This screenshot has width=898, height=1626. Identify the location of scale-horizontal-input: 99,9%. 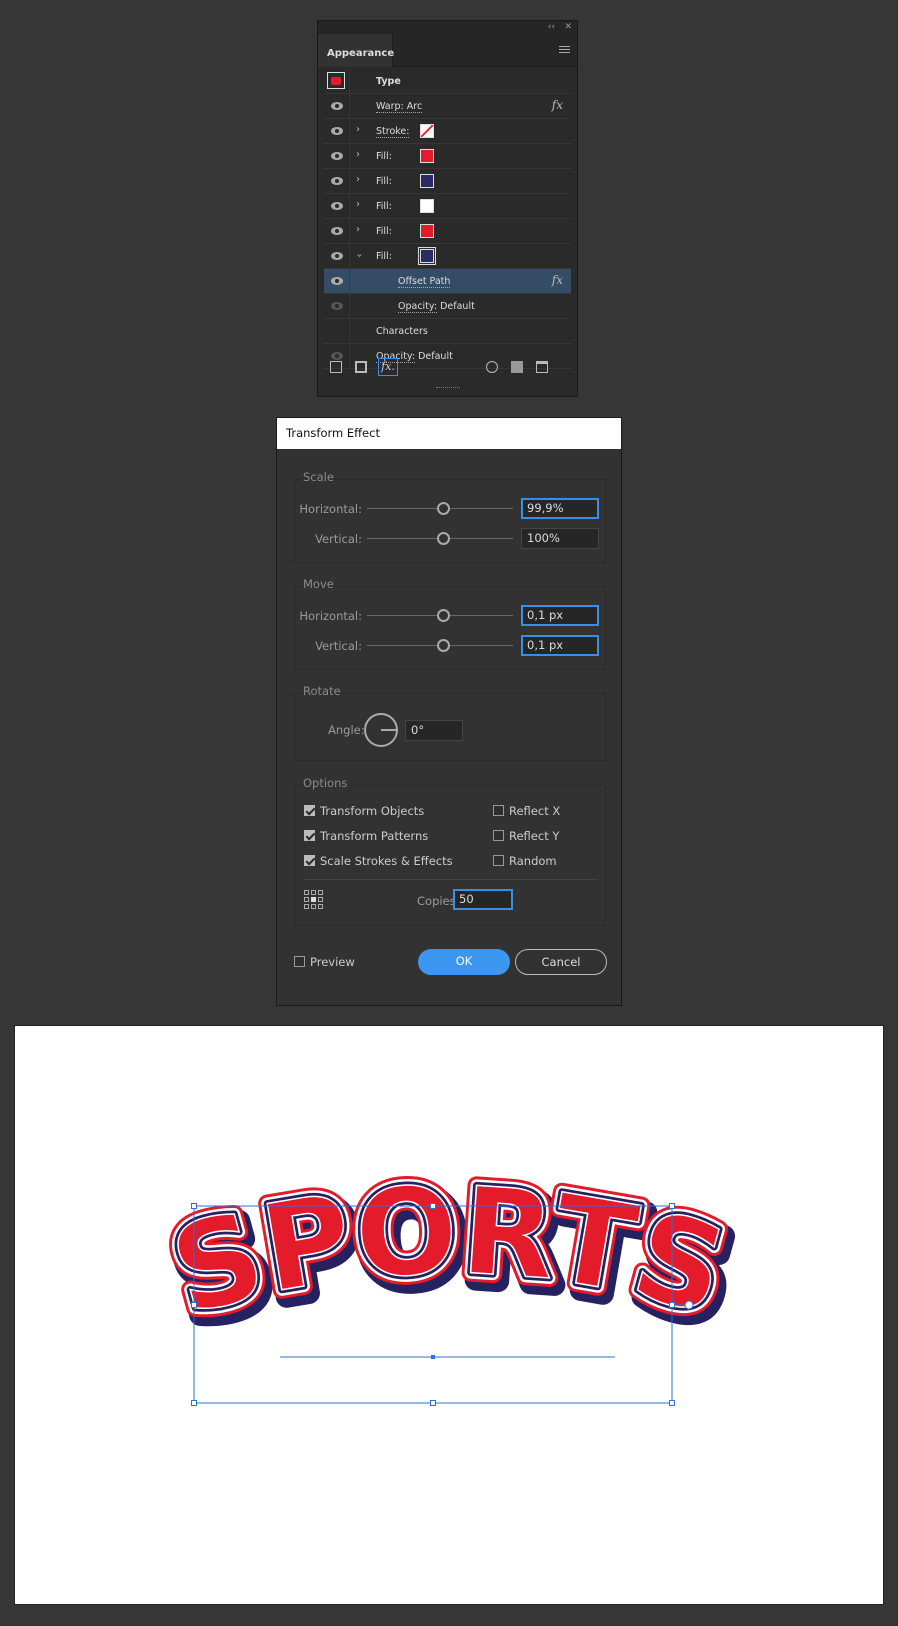
(560, 508).